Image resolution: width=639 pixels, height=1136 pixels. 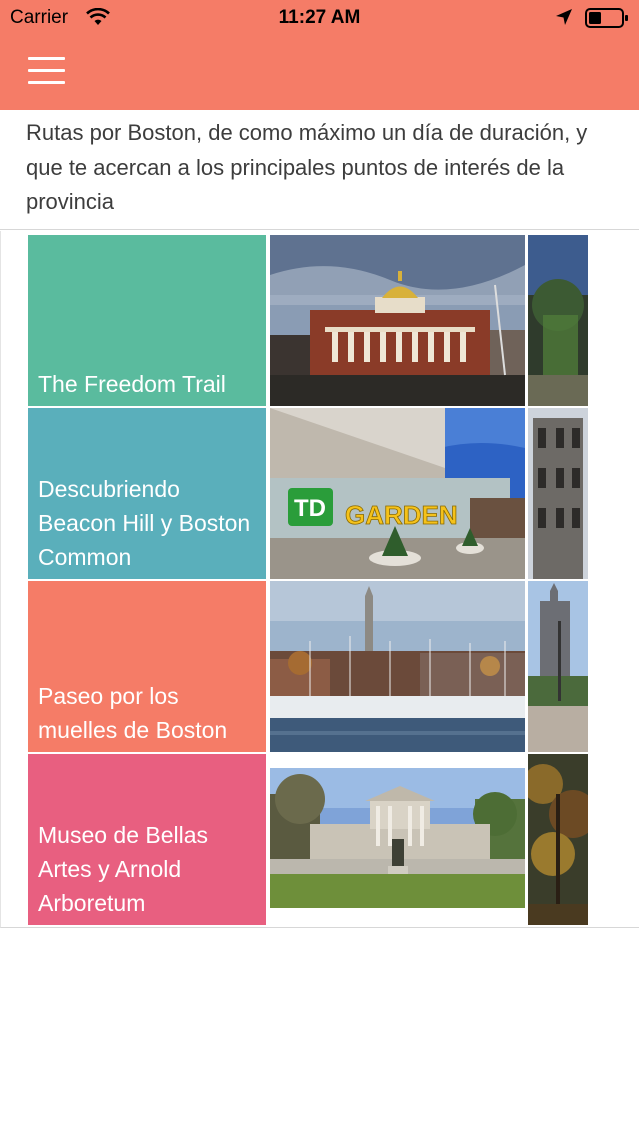 What do you see at coordinates (397, 839) in the screenshot?
I see `museum-of-fine-arts-photo` at bounding box center [397, 839].